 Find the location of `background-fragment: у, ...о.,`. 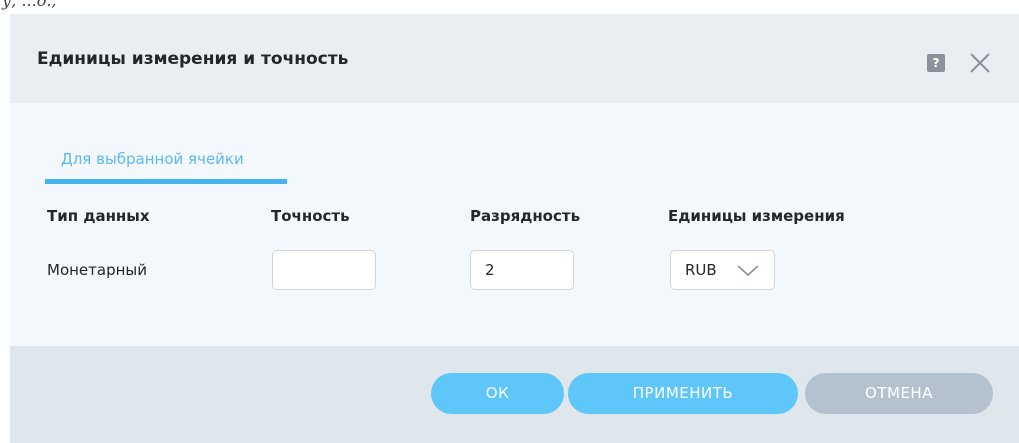

background-fragment: у, ...о., is located at coordinates (509, 7).